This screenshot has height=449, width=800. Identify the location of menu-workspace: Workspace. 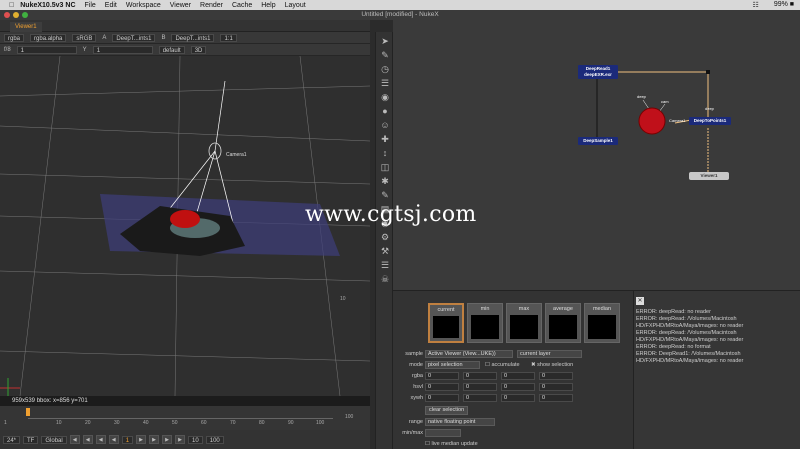
(143, 5).